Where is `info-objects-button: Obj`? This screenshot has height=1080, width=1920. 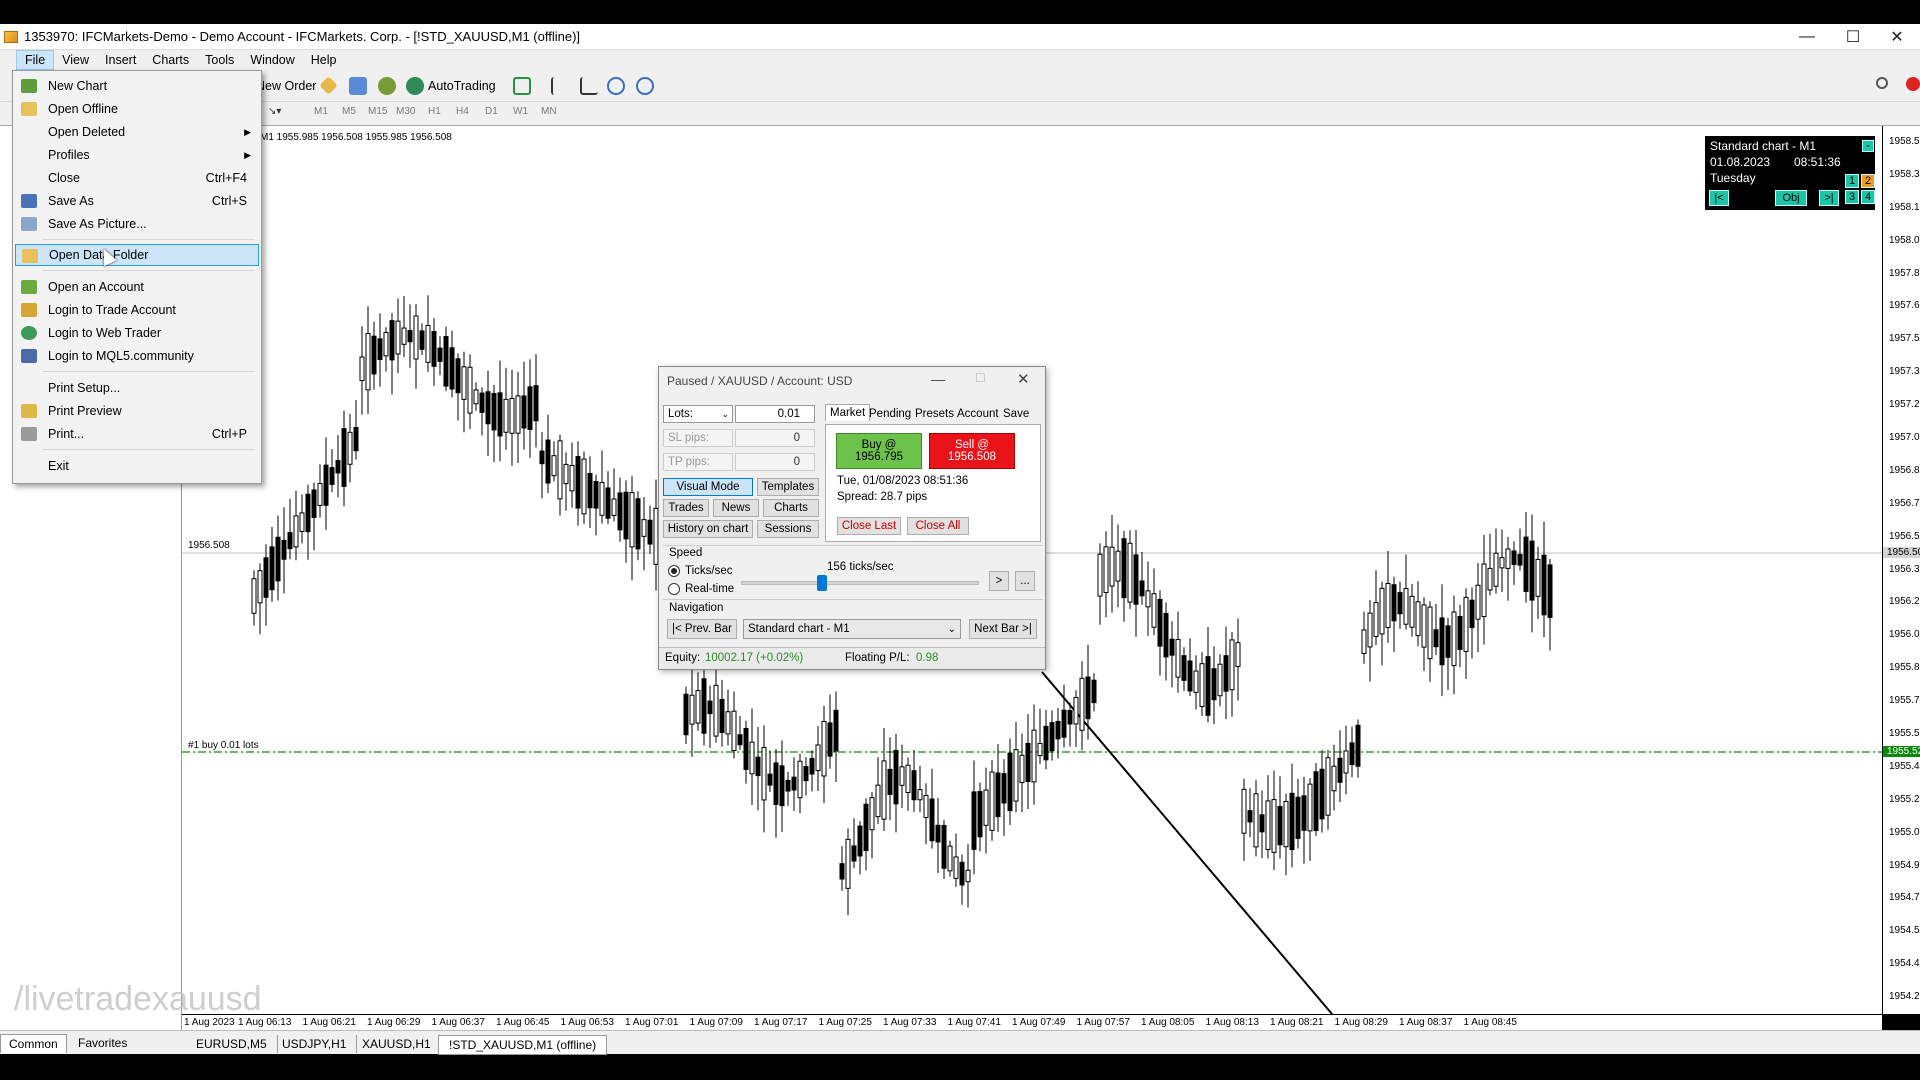
info-objects-button: Obj is located at coordinates (1791, 198).